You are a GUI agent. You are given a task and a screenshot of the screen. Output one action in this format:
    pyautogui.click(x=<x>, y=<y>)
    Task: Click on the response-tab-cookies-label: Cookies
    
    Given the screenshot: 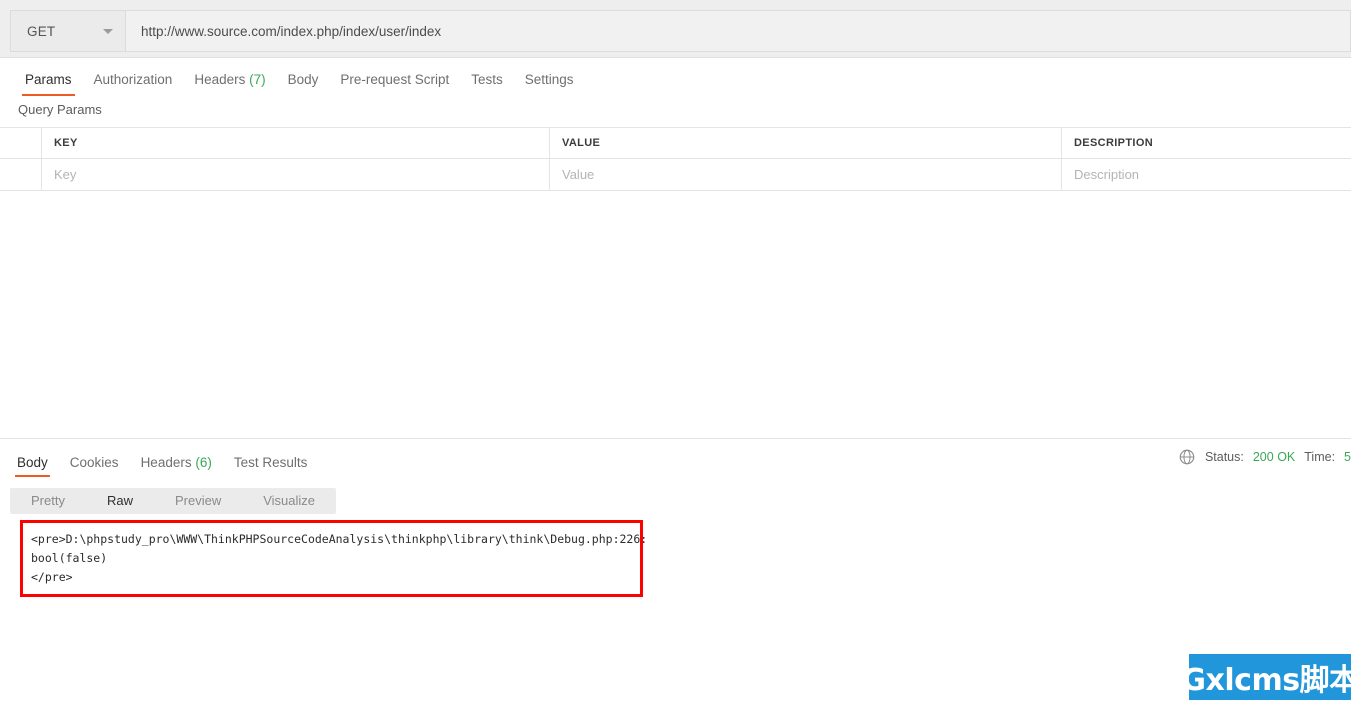 What is the action you would take?
    pyautogui.click(x=94, y=462)
    